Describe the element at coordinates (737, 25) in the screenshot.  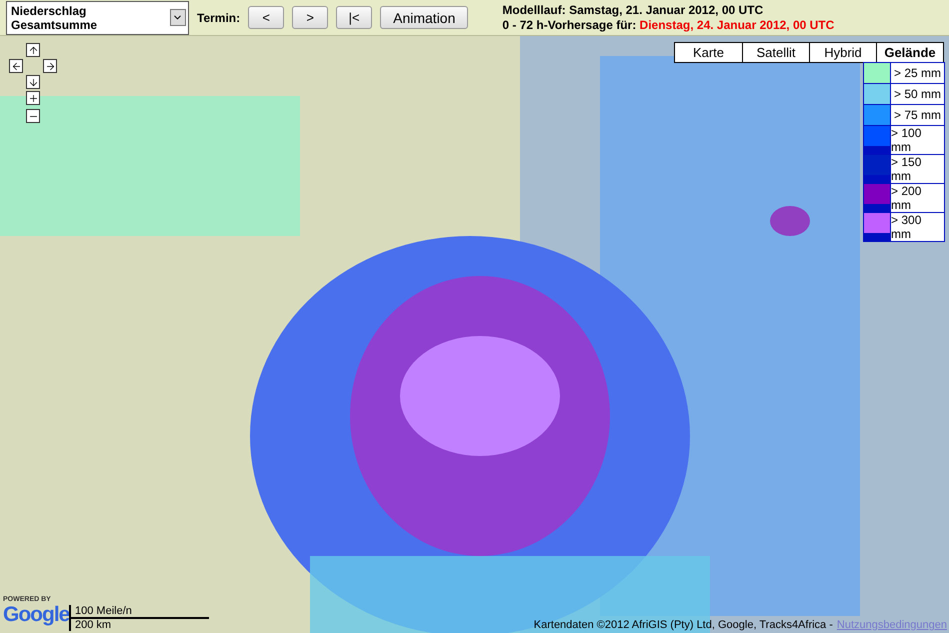
I see `forecast-date: Dienstag, 24. Januar 2012, 00 UTC` at that location.